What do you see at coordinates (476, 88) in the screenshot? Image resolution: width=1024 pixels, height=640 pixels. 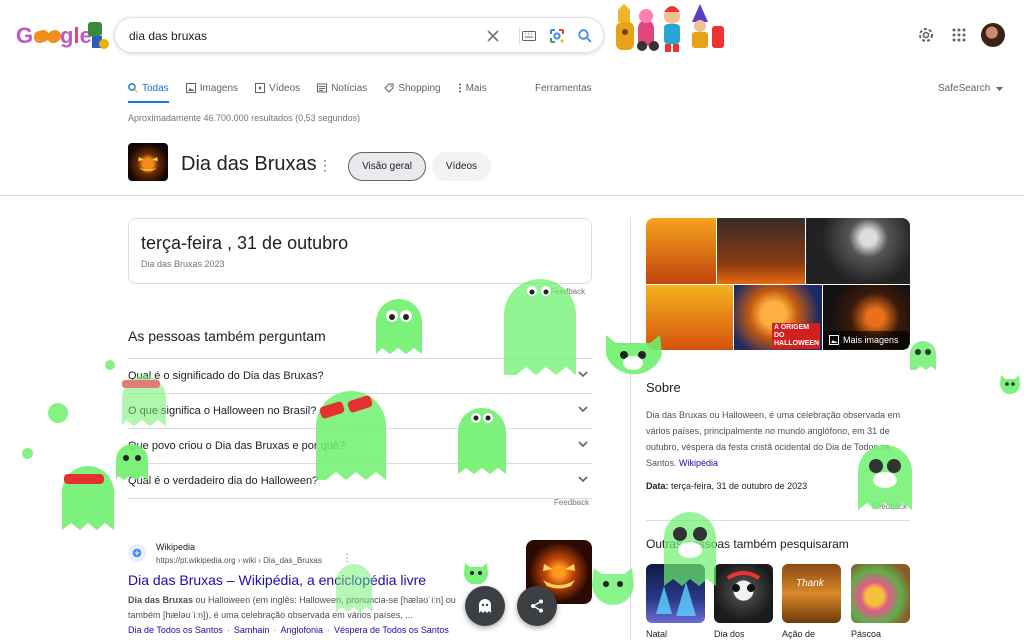 I see `tab-label: Mais` at bounding box center [476, 88].